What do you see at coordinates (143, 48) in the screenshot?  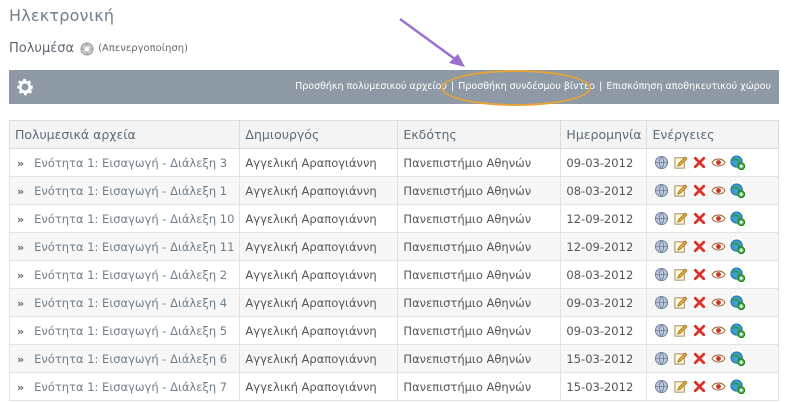 I see `deactivate-link: (Απενεργοποίηση)` at bounding box center [143, 48].